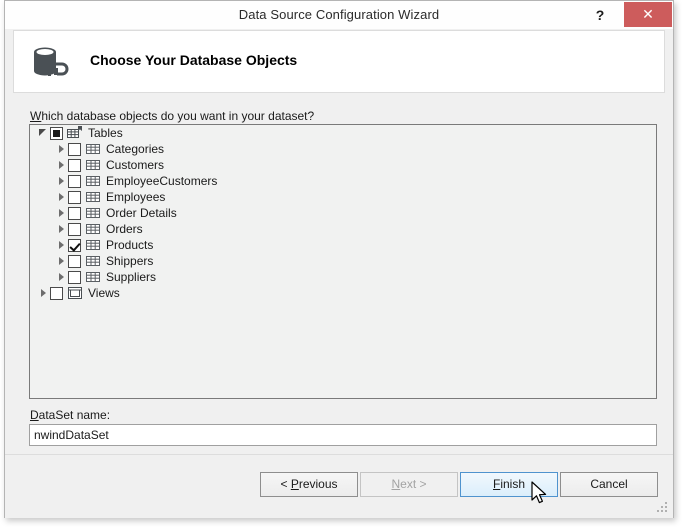  I want to click on tree-node-label: Order Details, so click(141, 213).